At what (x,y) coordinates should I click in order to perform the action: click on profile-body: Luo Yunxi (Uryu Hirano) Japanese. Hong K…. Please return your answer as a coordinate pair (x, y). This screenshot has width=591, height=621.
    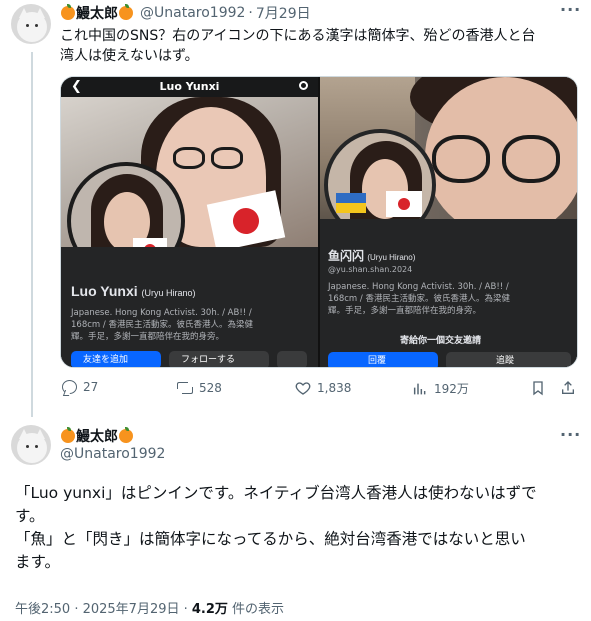
    Looking at the image, I should click on (189, 307).